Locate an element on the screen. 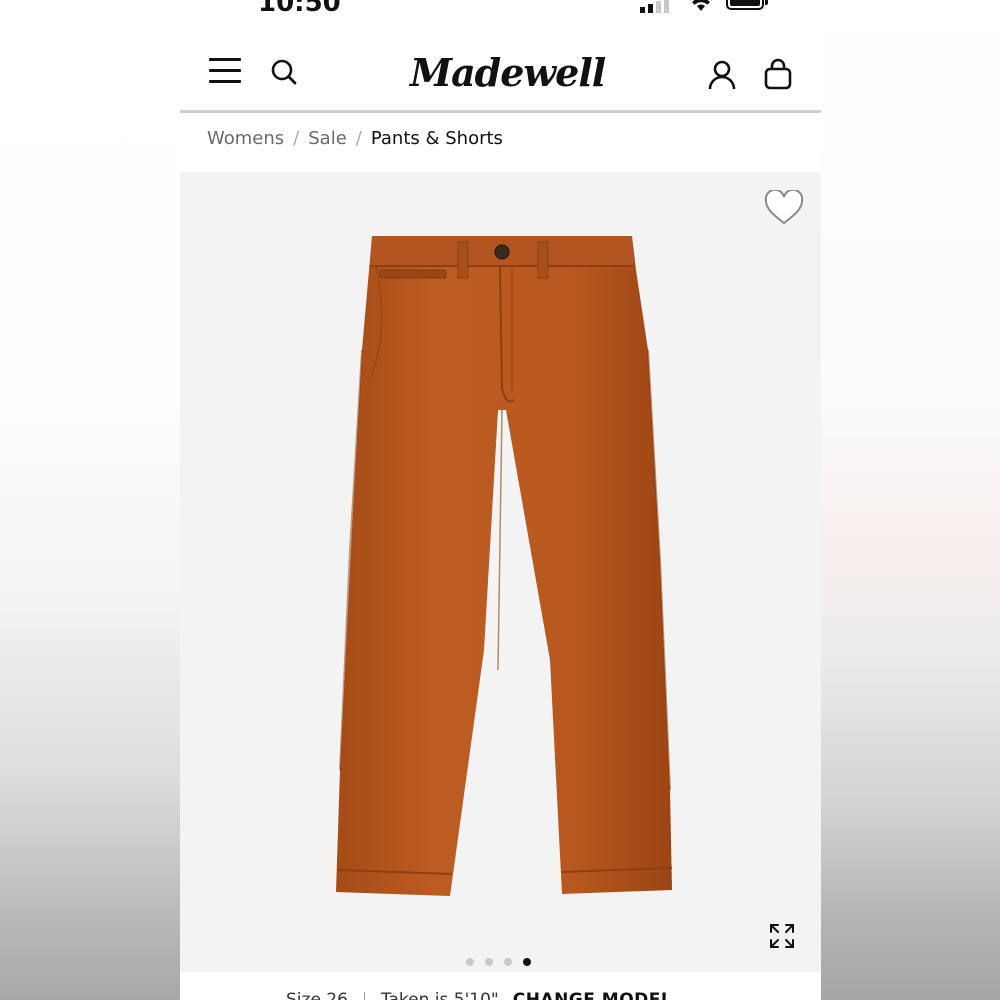  account-icon is located at coordinates (722, 75).